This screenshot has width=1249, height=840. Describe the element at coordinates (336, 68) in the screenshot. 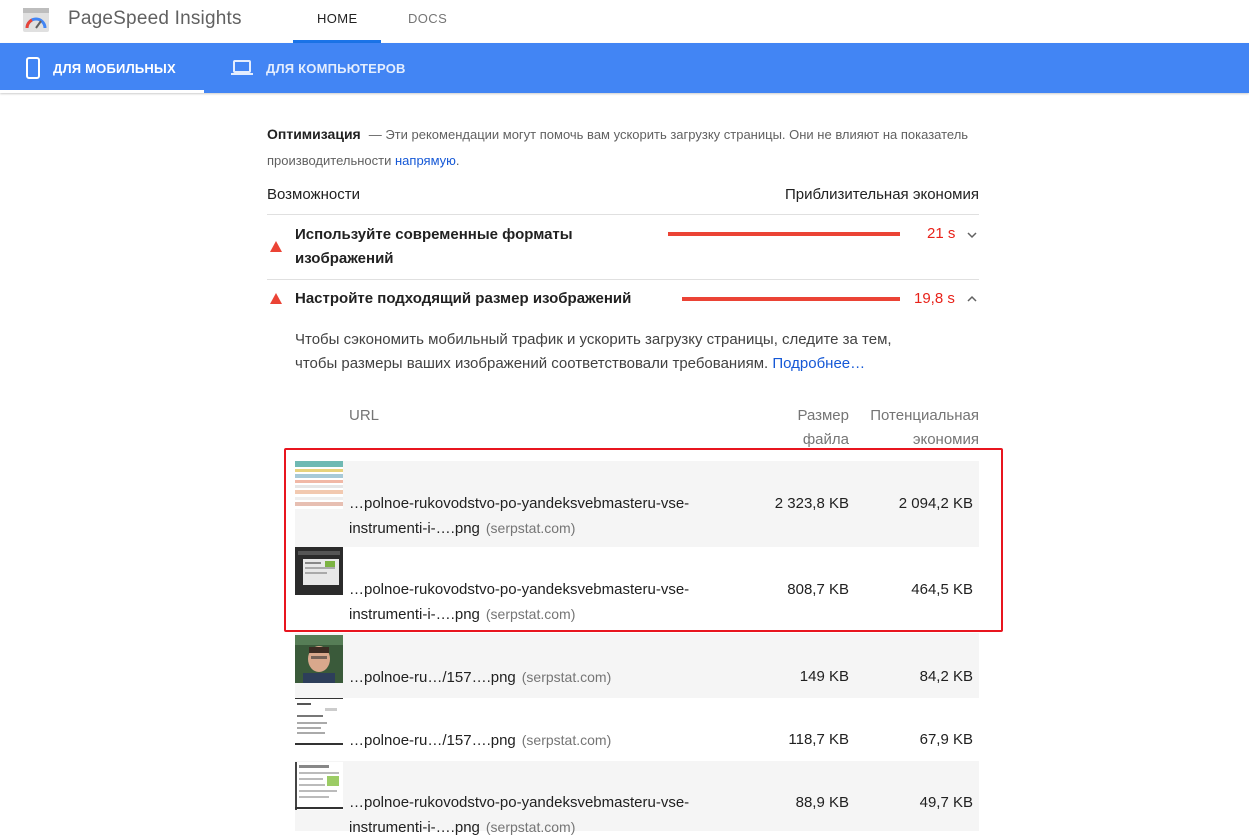

I see `tab-desktop-label: ДЛЯ КОМПЬЮТЕРОВ` at that location.